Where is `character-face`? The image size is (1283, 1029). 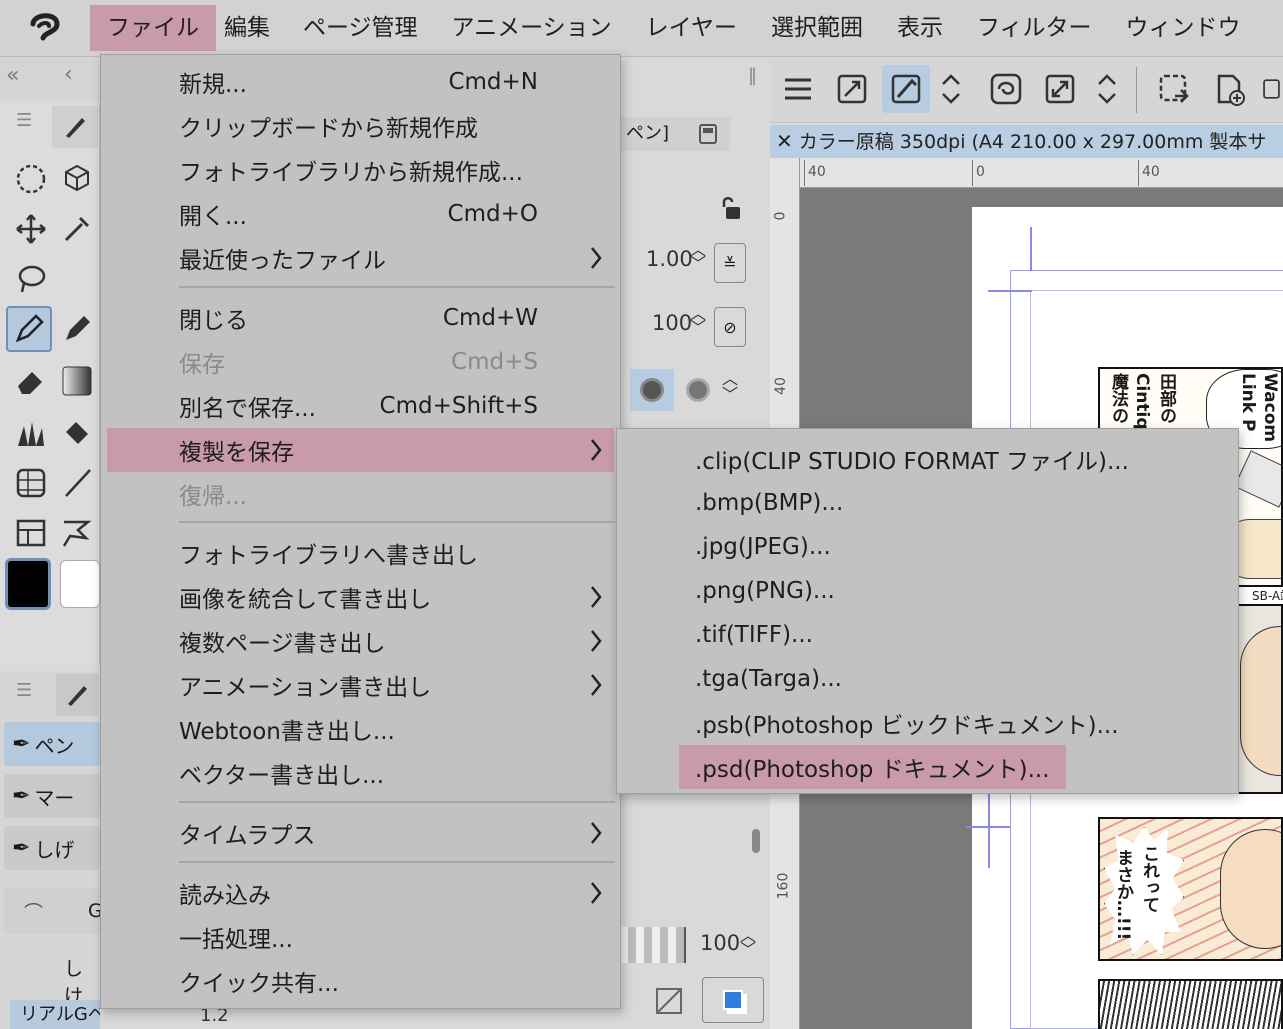 character-face is located at coordinates (1260, 701).